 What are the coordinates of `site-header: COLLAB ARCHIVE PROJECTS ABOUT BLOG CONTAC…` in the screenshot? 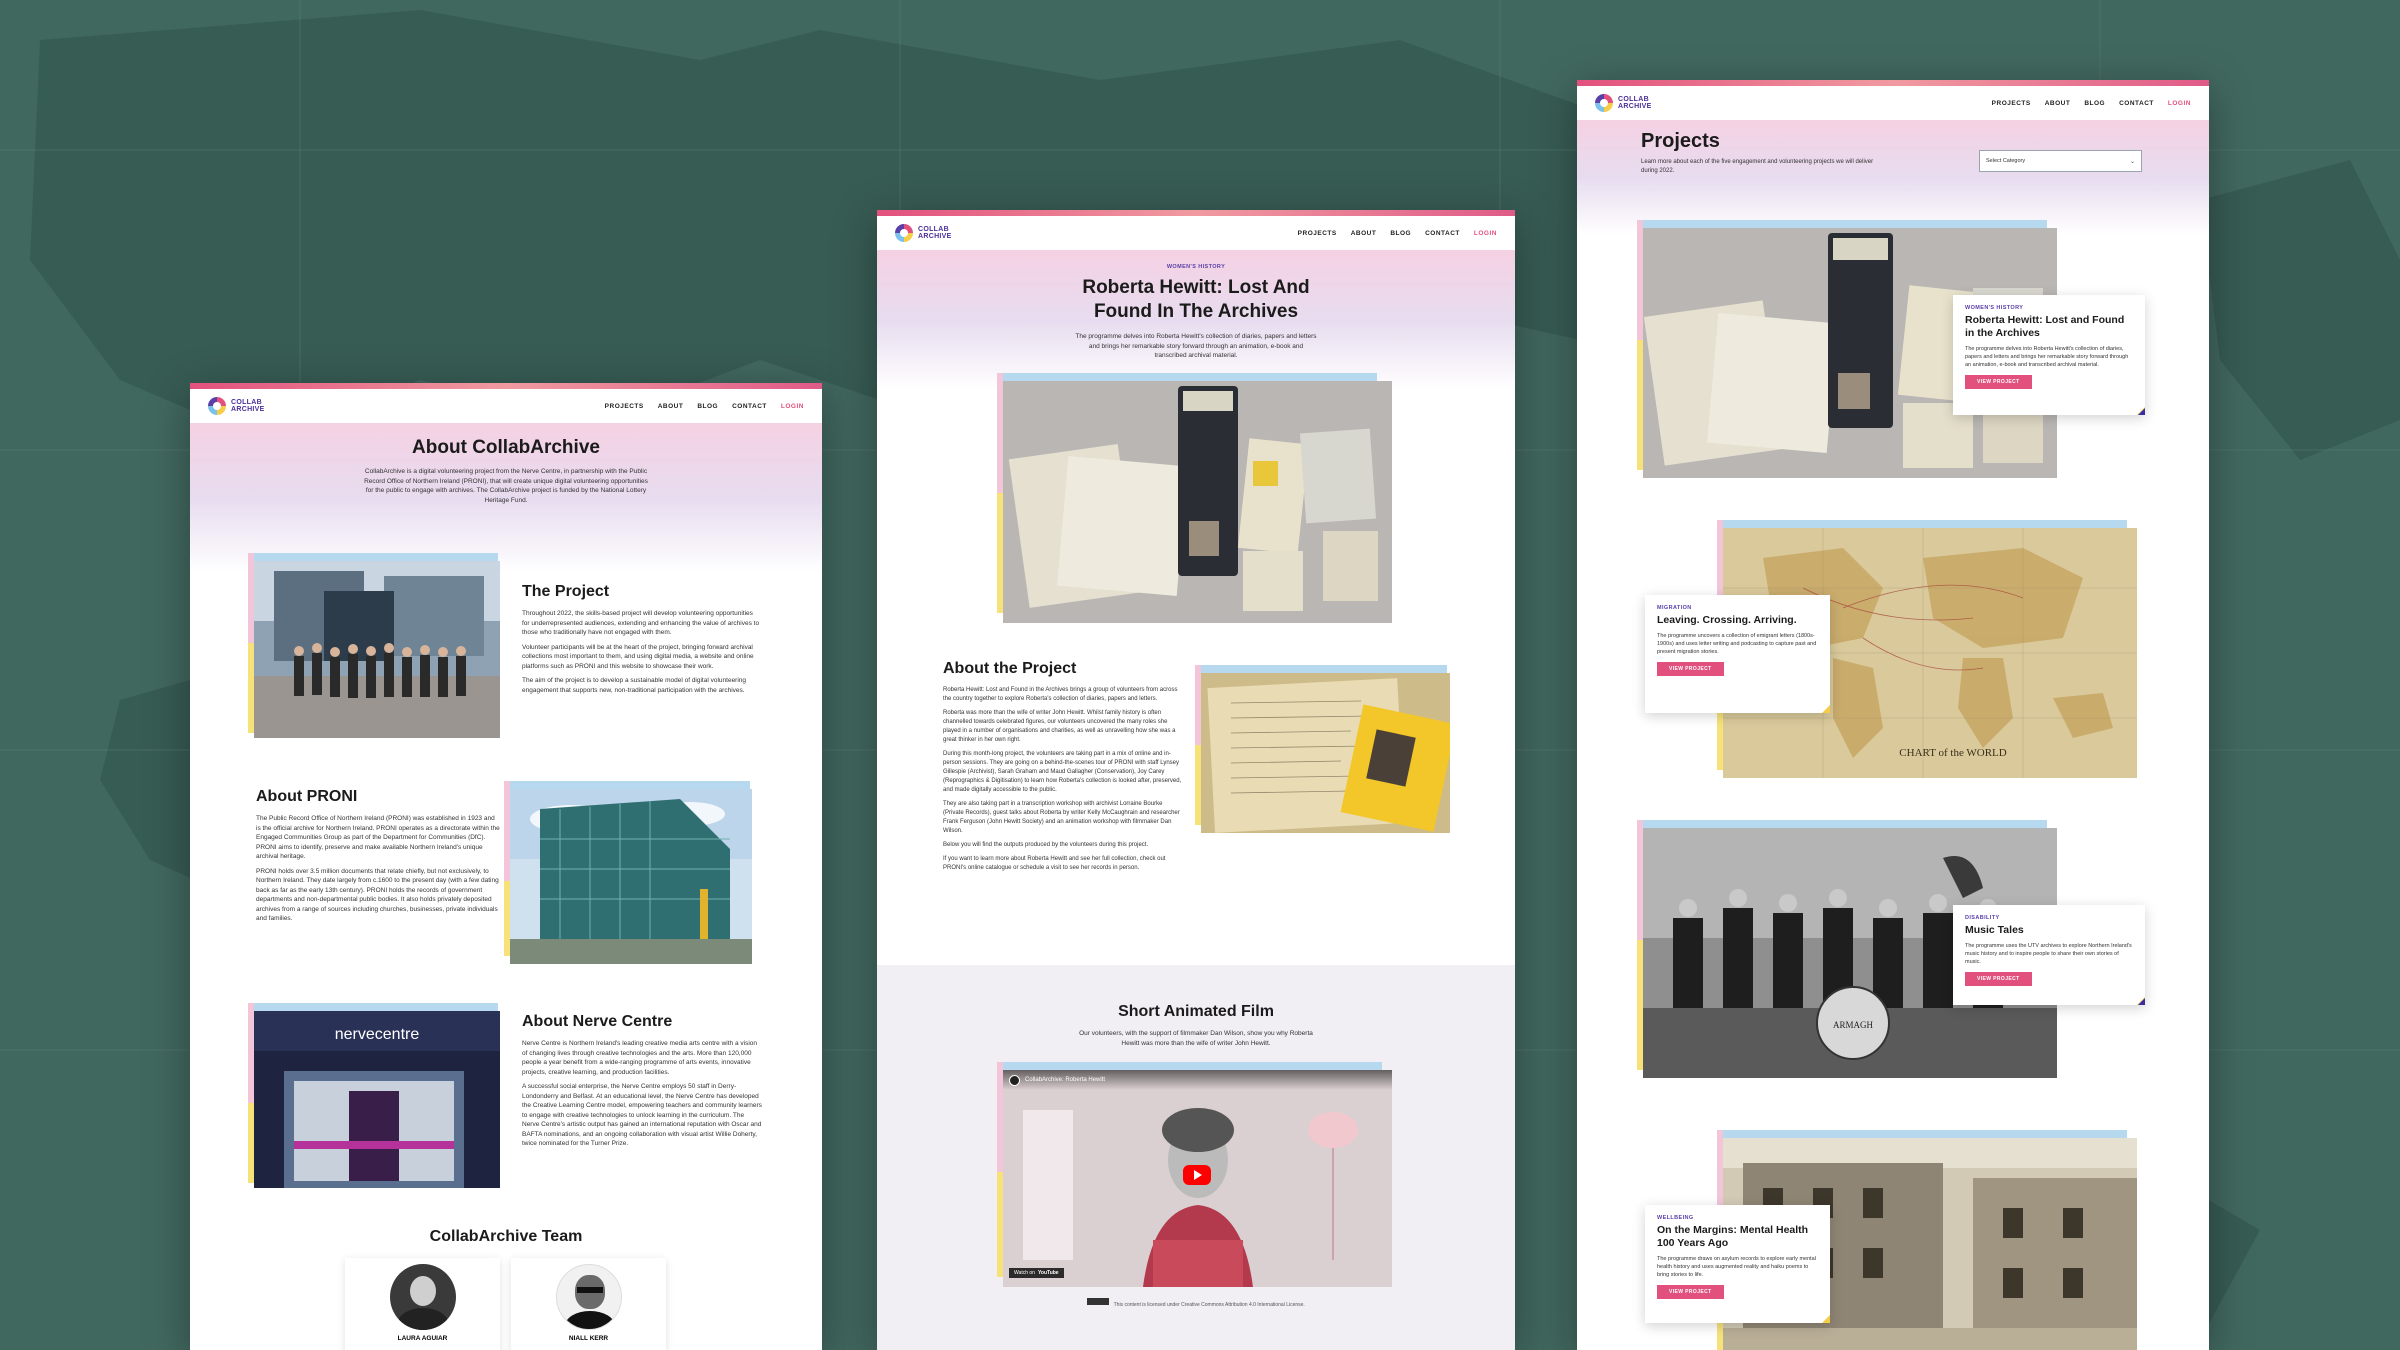 It's located at (1196, 233).